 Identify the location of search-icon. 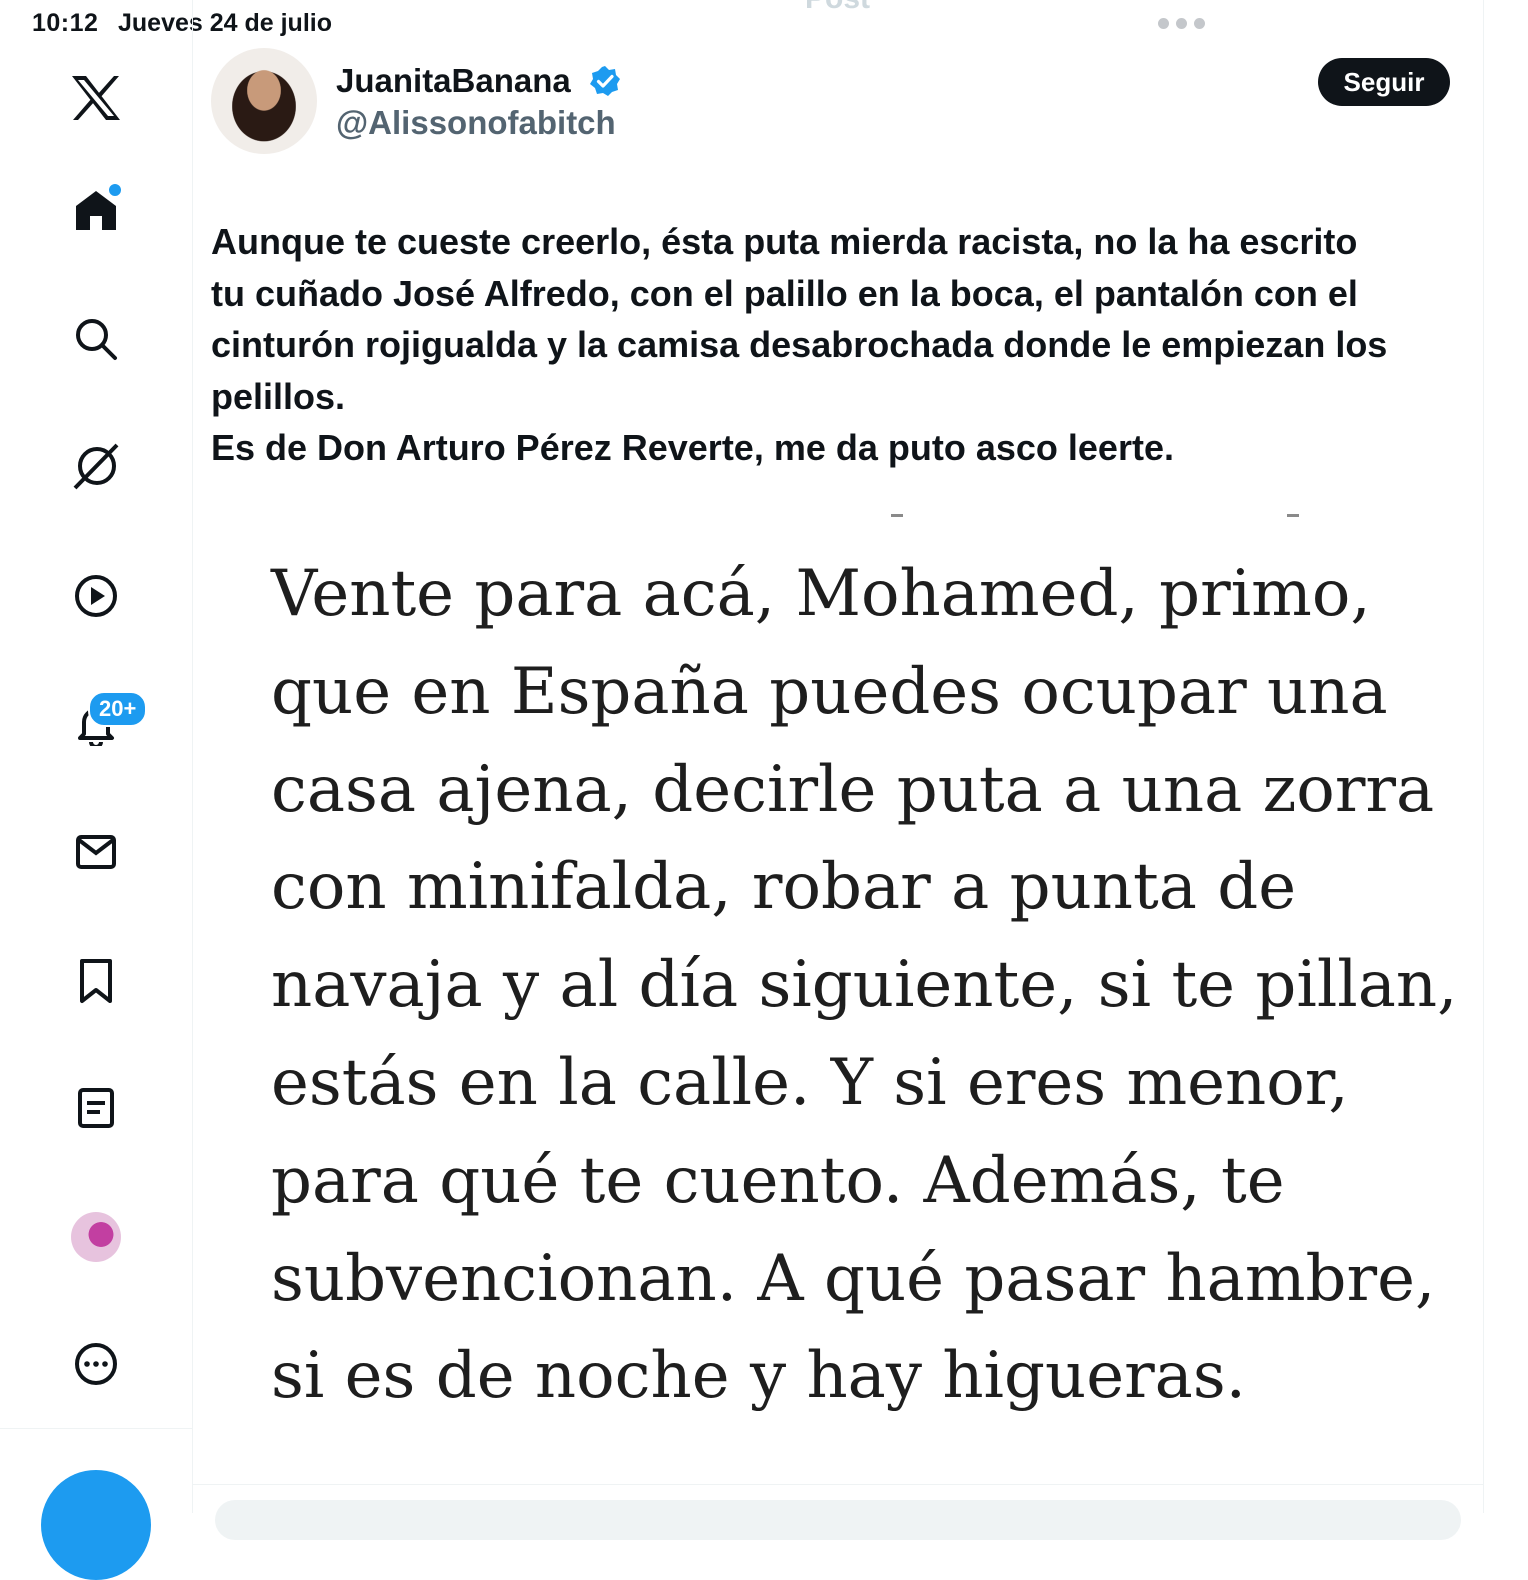
(96, 339).